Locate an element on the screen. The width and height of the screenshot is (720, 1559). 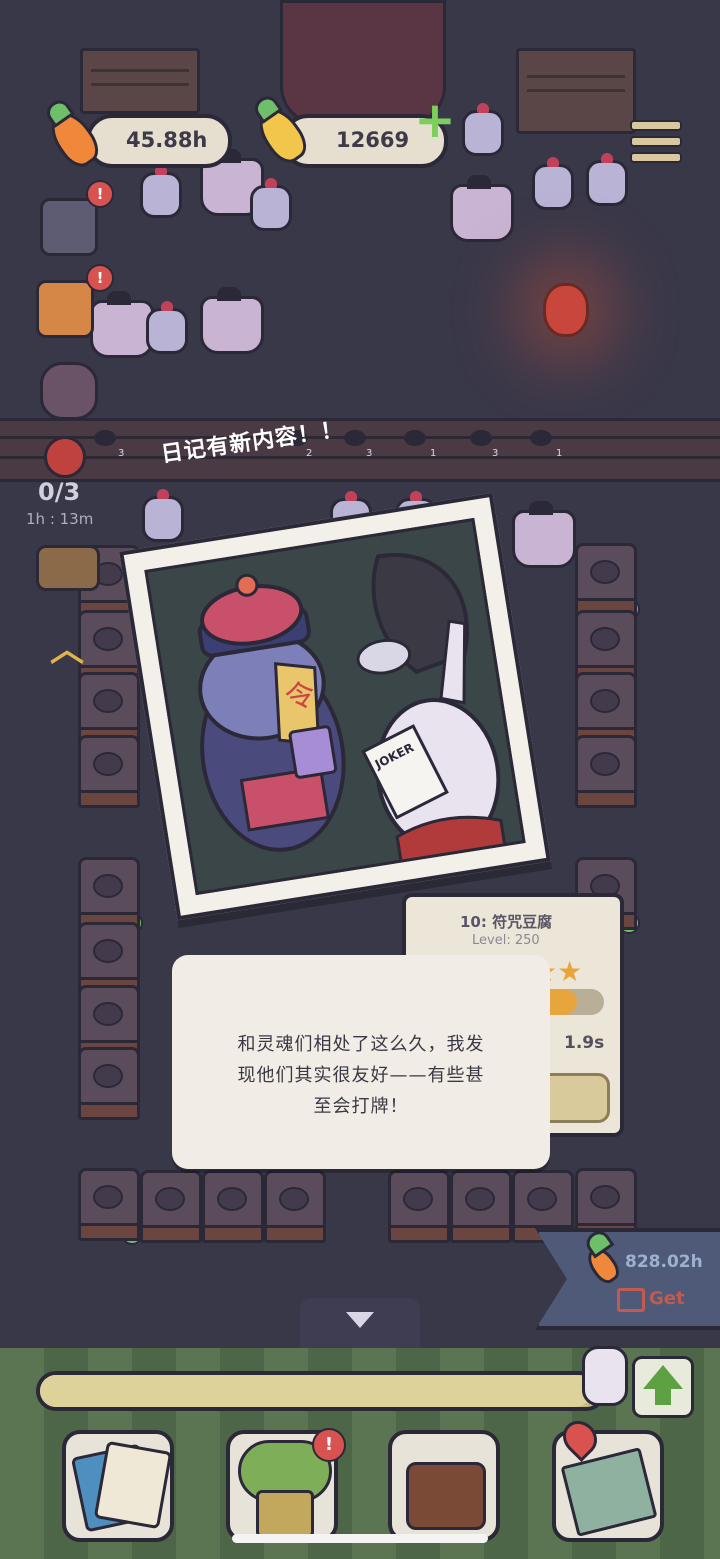
cart-timer: 1h : 13m is located at coordinates (60, 519).